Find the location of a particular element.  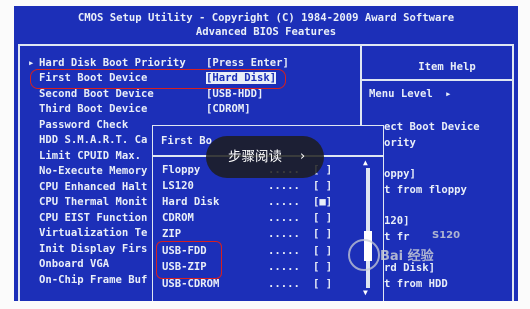

option-name: LS120 is located at coordinates (178, 186).